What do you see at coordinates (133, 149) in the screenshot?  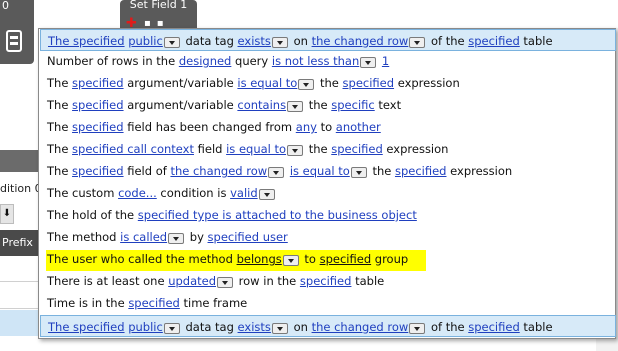 I see `link-specified-call-context: specified call context` at bounding box center [133, 149].